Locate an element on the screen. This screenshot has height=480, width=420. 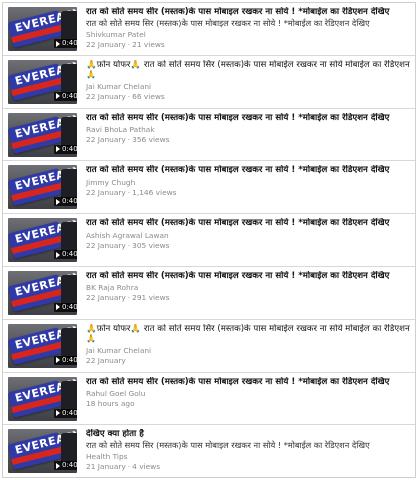
video-stats: 22 January · 291 views is located at coordinates (128, 298).